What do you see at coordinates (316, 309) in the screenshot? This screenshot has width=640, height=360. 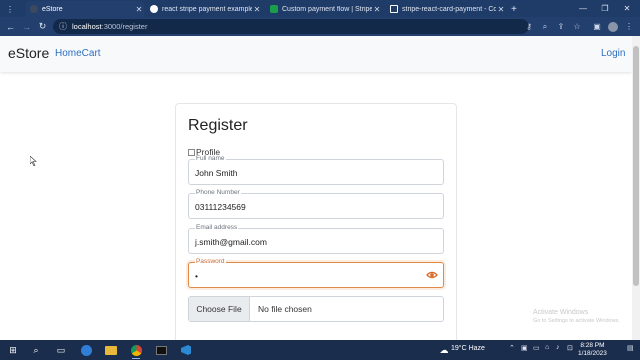 I see `profile-file-input: Choose File No file chosen` at bounding box center [316, 309].